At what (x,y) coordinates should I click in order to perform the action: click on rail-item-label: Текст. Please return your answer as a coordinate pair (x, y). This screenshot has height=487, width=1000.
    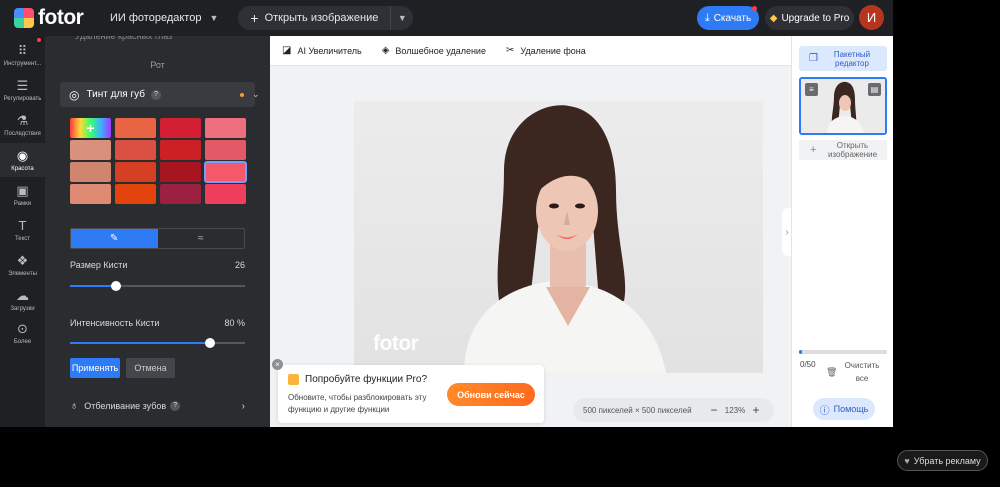
    Looking at the image, I should click on (22, 238).